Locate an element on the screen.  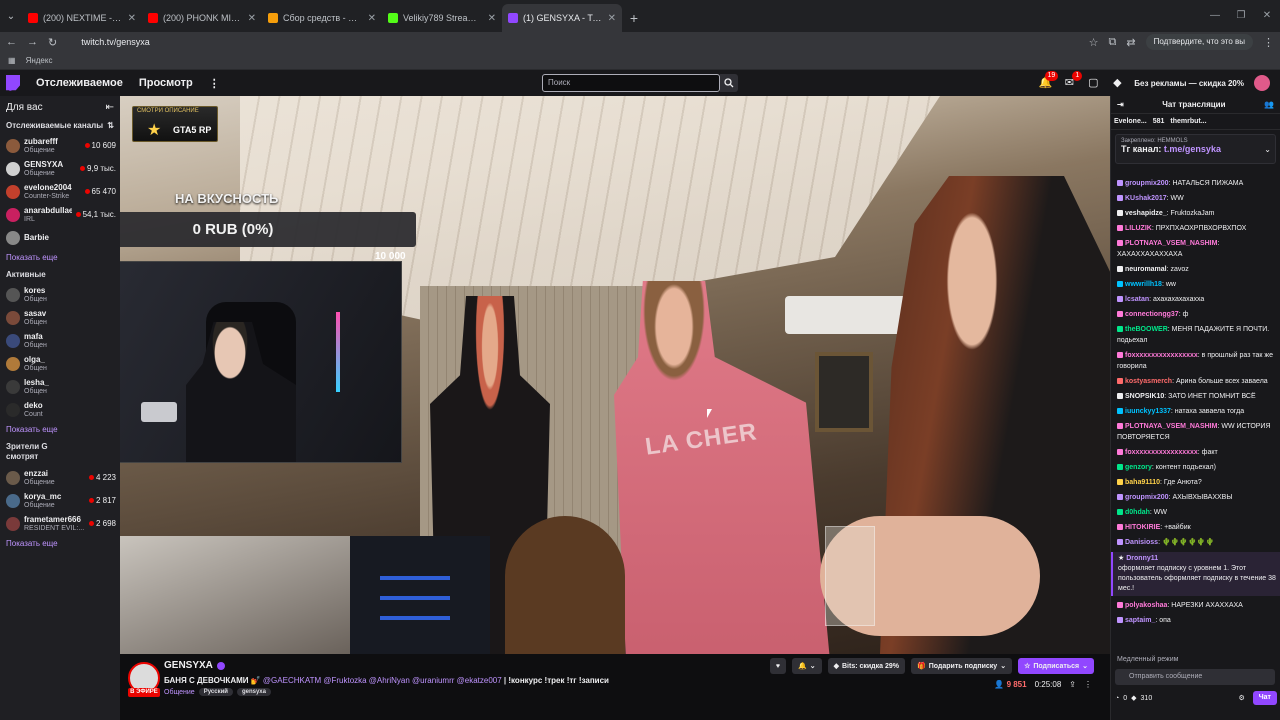
chat-username: connectiongg37 is located at coordinates (1152, 314).